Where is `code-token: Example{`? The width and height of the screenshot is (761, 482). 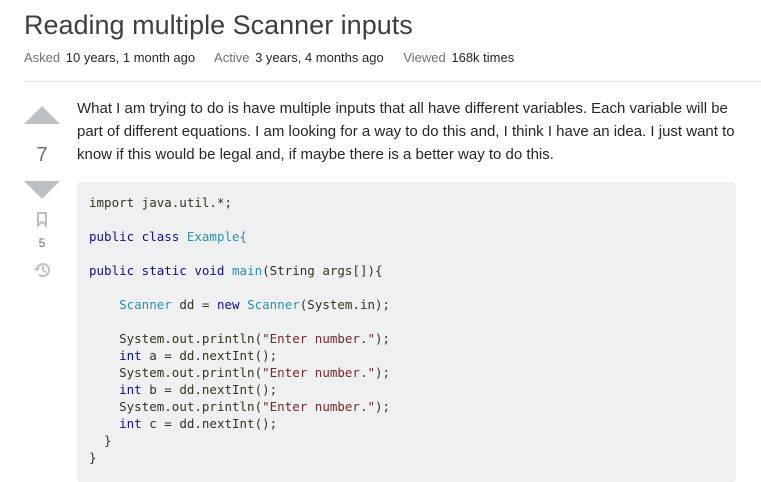 code-token: Example{ is located at coordinates (217, 236).